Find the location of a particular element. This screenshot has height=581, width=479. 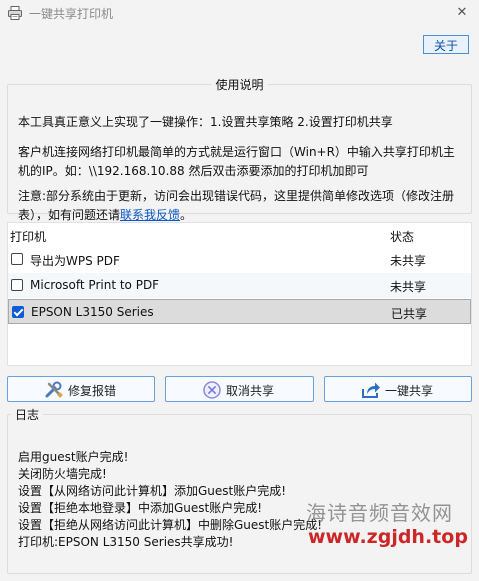

cancel-share-button: 取消共享 is located at coordinates (239, 389).